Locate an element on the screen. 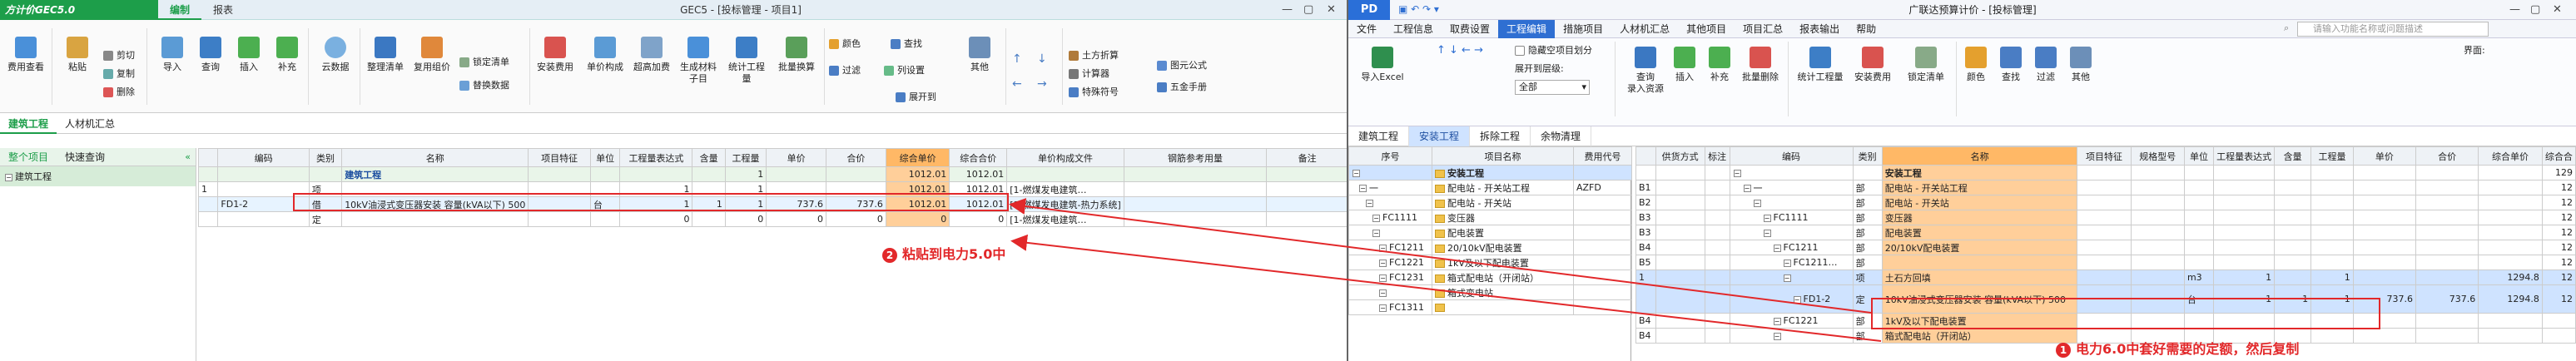 This screenshot has height=361, width=2576. arrow-down-icon: ↓ is located at coordinates (1042, 59).